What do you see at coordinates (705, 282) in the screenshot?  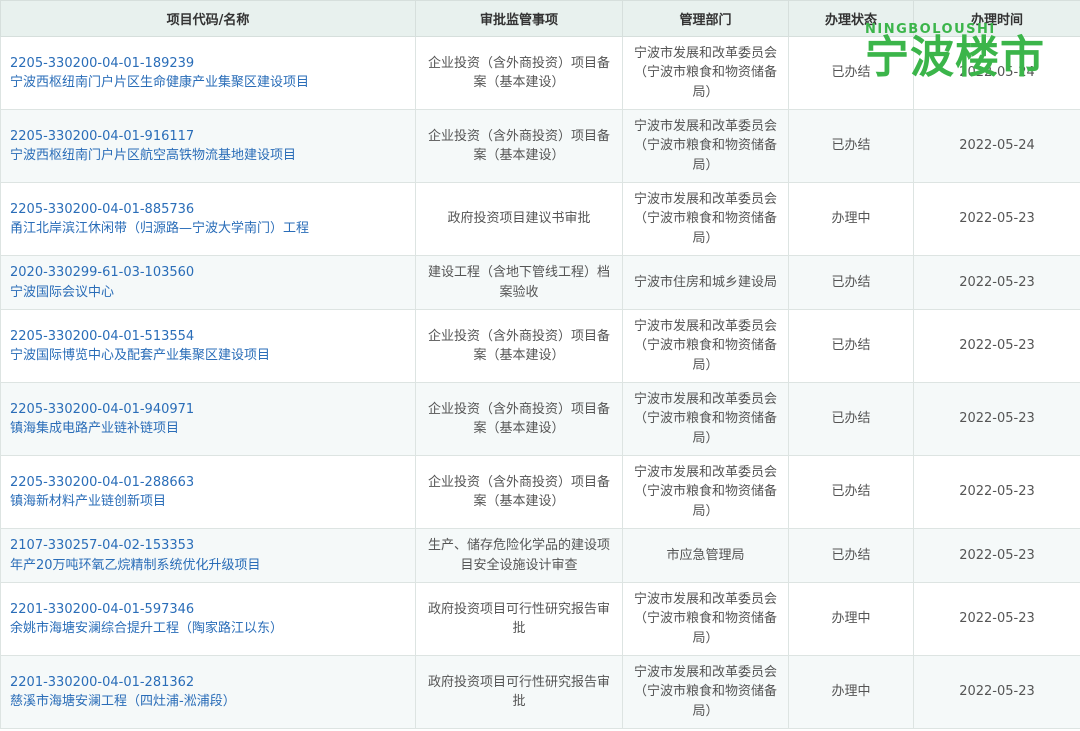 I see `department: 宁波市住房和城乡建设局` at bounding box center [705, 282].